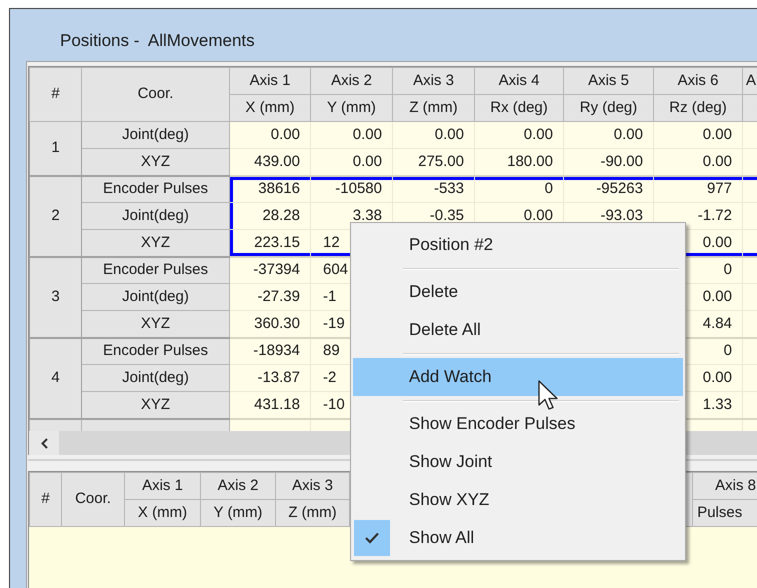 This screenshot has width=757, height=588. Describe the element at coordinates (715, 215) in the screenshot. I see `table-cell: -1.72` at that location.